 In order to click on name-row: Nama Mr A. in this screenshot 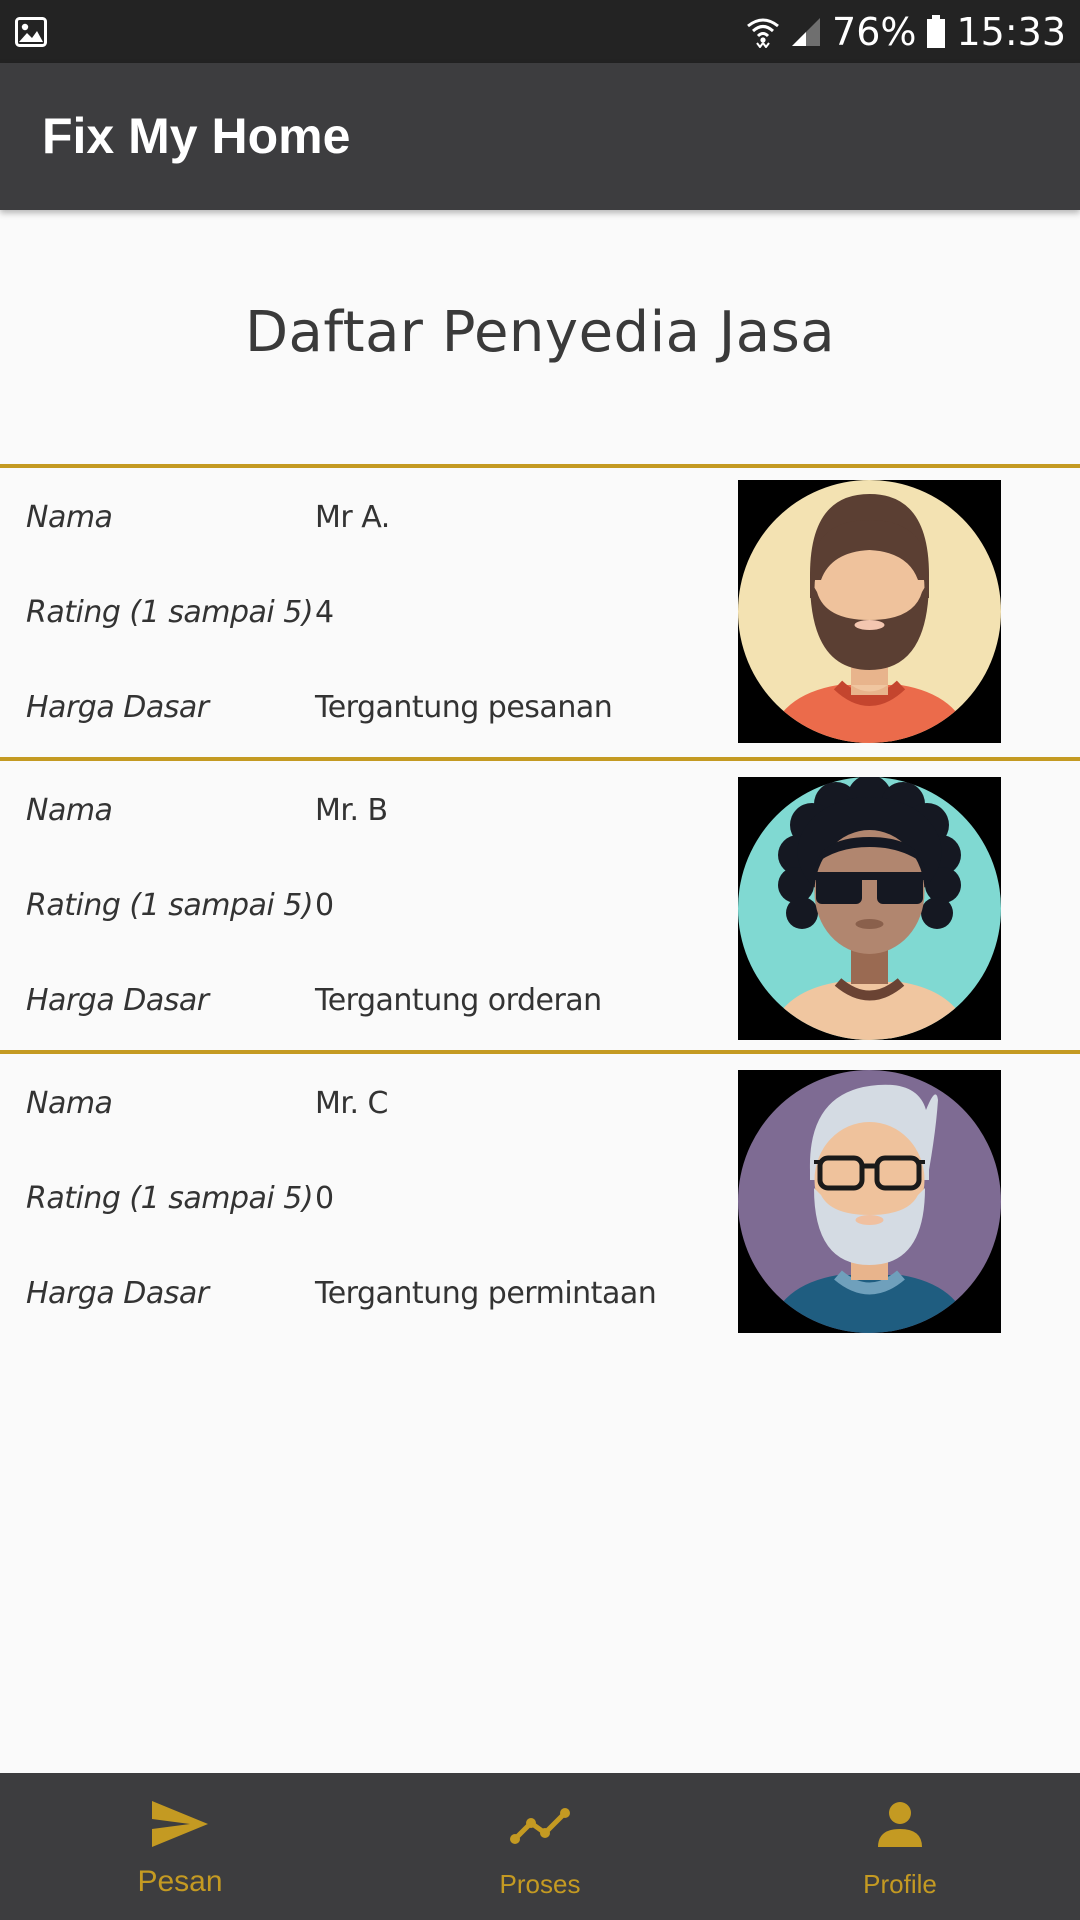, I will do `click(360, 525)`.